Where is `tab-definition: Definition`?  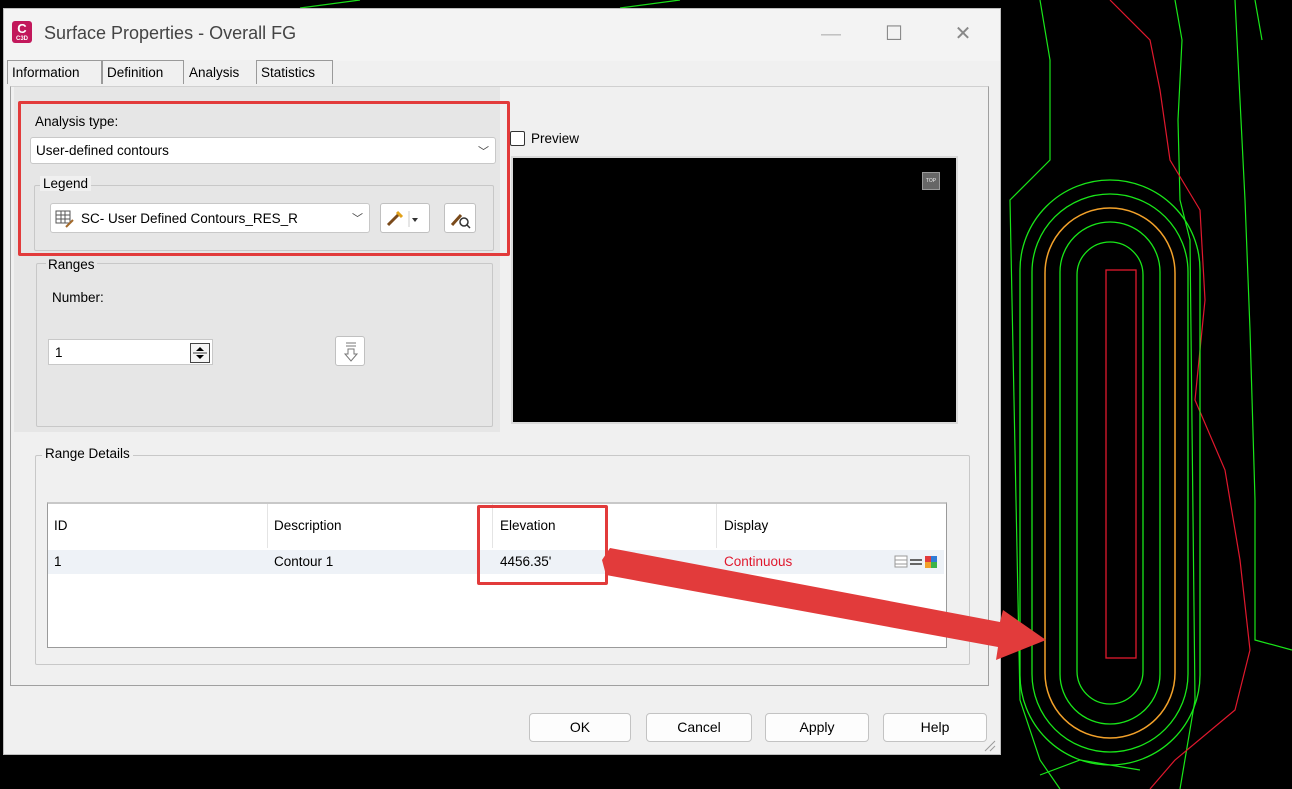
tab-definition: Definition is located at coordinates (143, 72).